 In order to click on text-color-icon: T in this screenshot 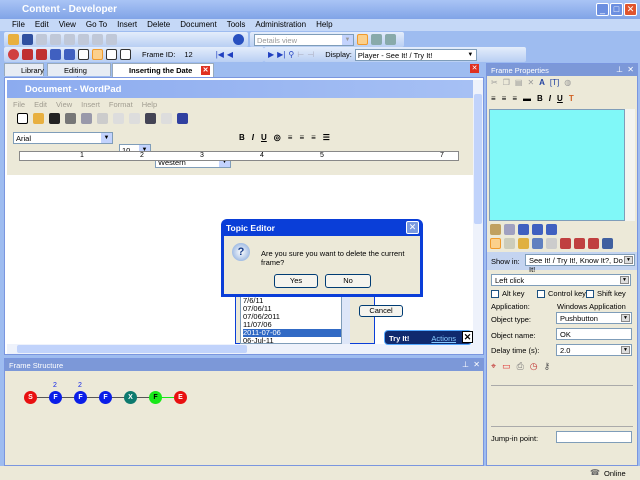, I will do `click(571, 98)`.